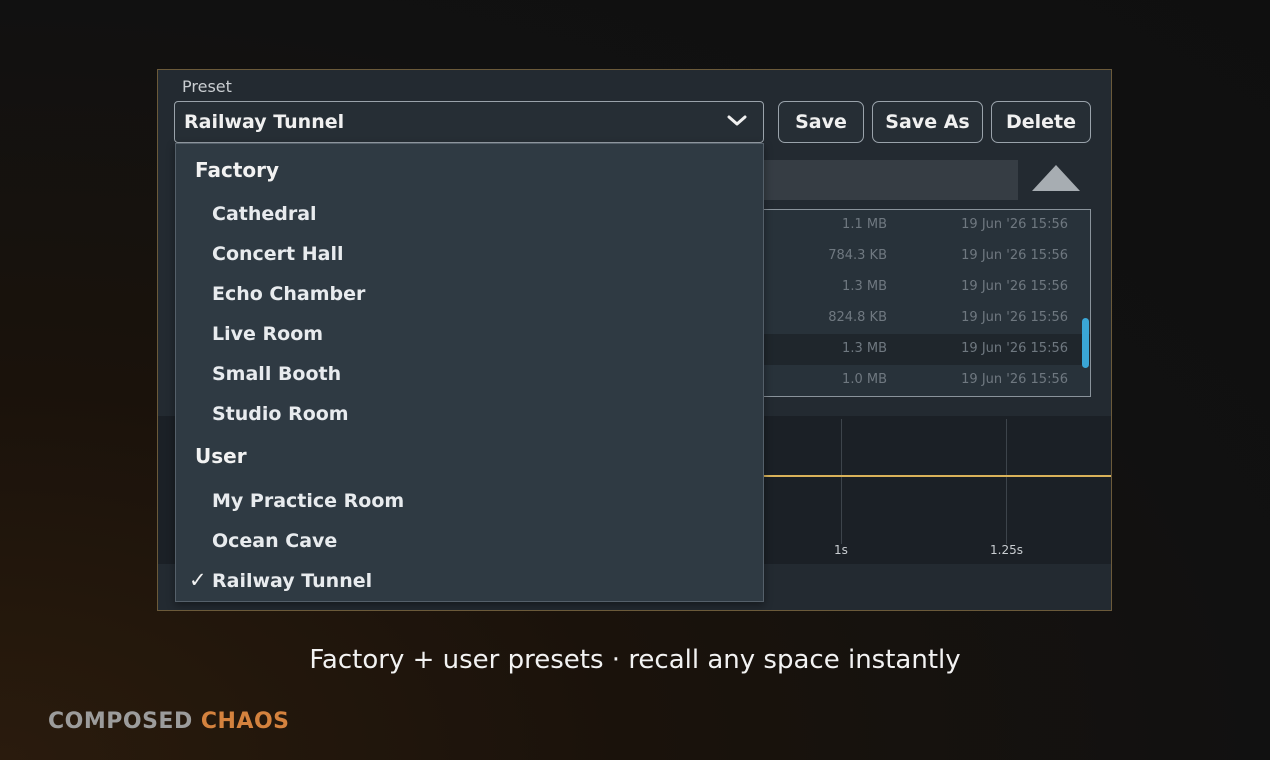 Image resolution: width=1270 pixels, height=760 pixels. Describe the element at coordinates (857, 317) in the screenshot. I see `file-size: 824.8 KB` at that location.